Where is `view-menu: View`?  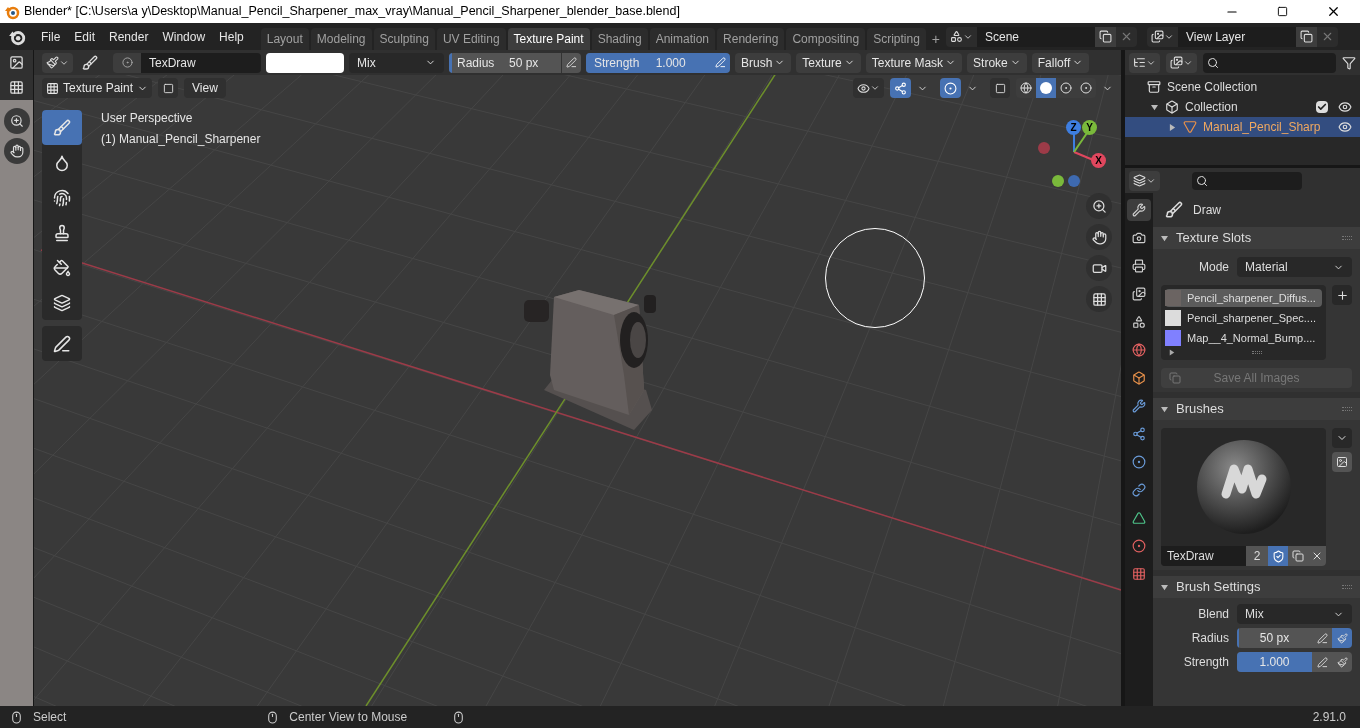
view-menu: View is located at coordinates (205, 88).